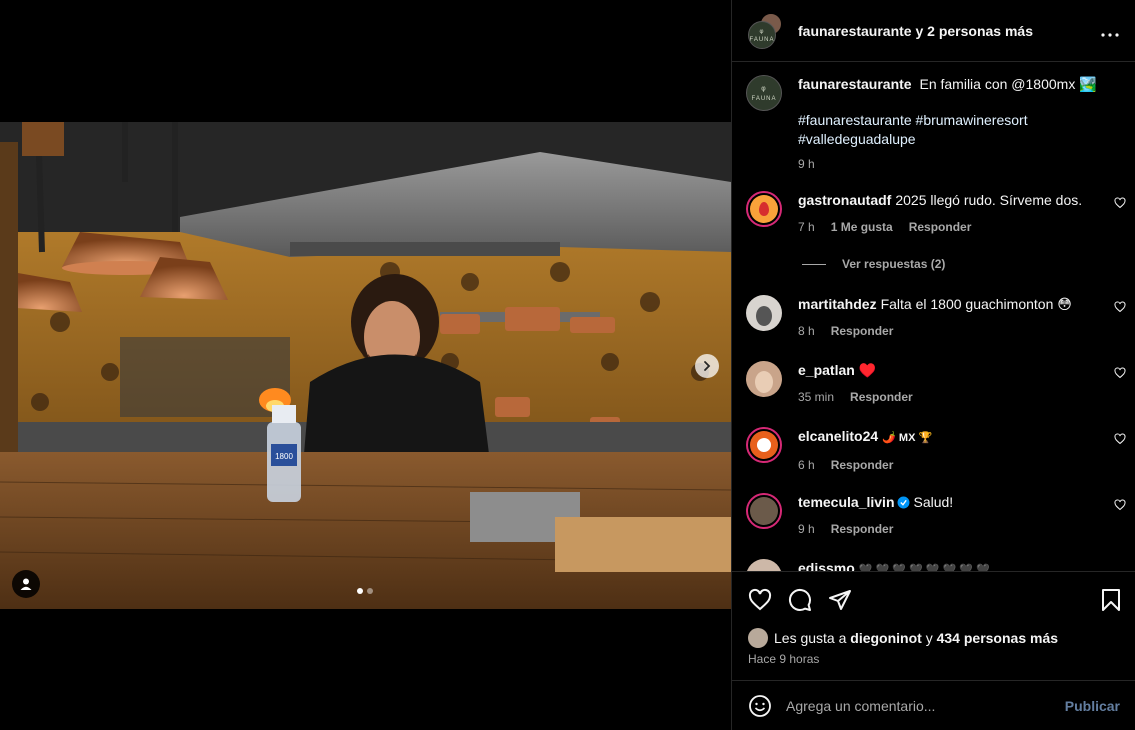  I want to click on caption-time: 9 h, so click(806, 164).